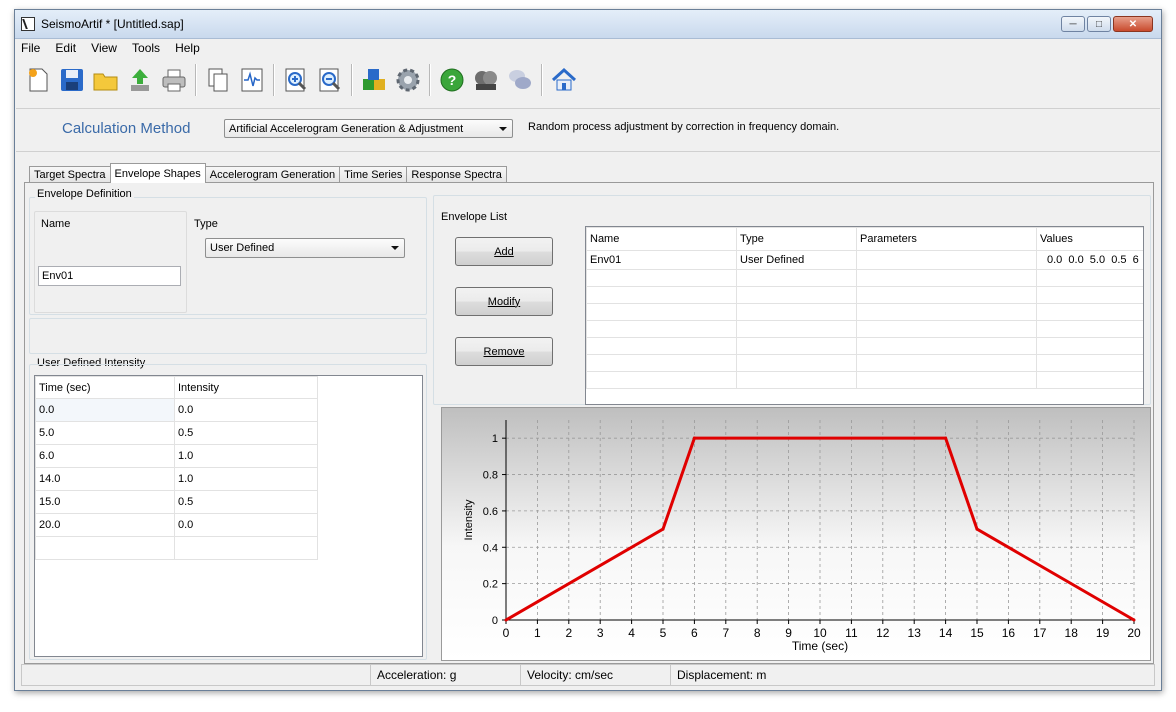 This screenshot has height=712, width=1176. Describe the element at coordinates (242, 248) in the screenshot. I see `envelope-type-value: User Defined` at that location.